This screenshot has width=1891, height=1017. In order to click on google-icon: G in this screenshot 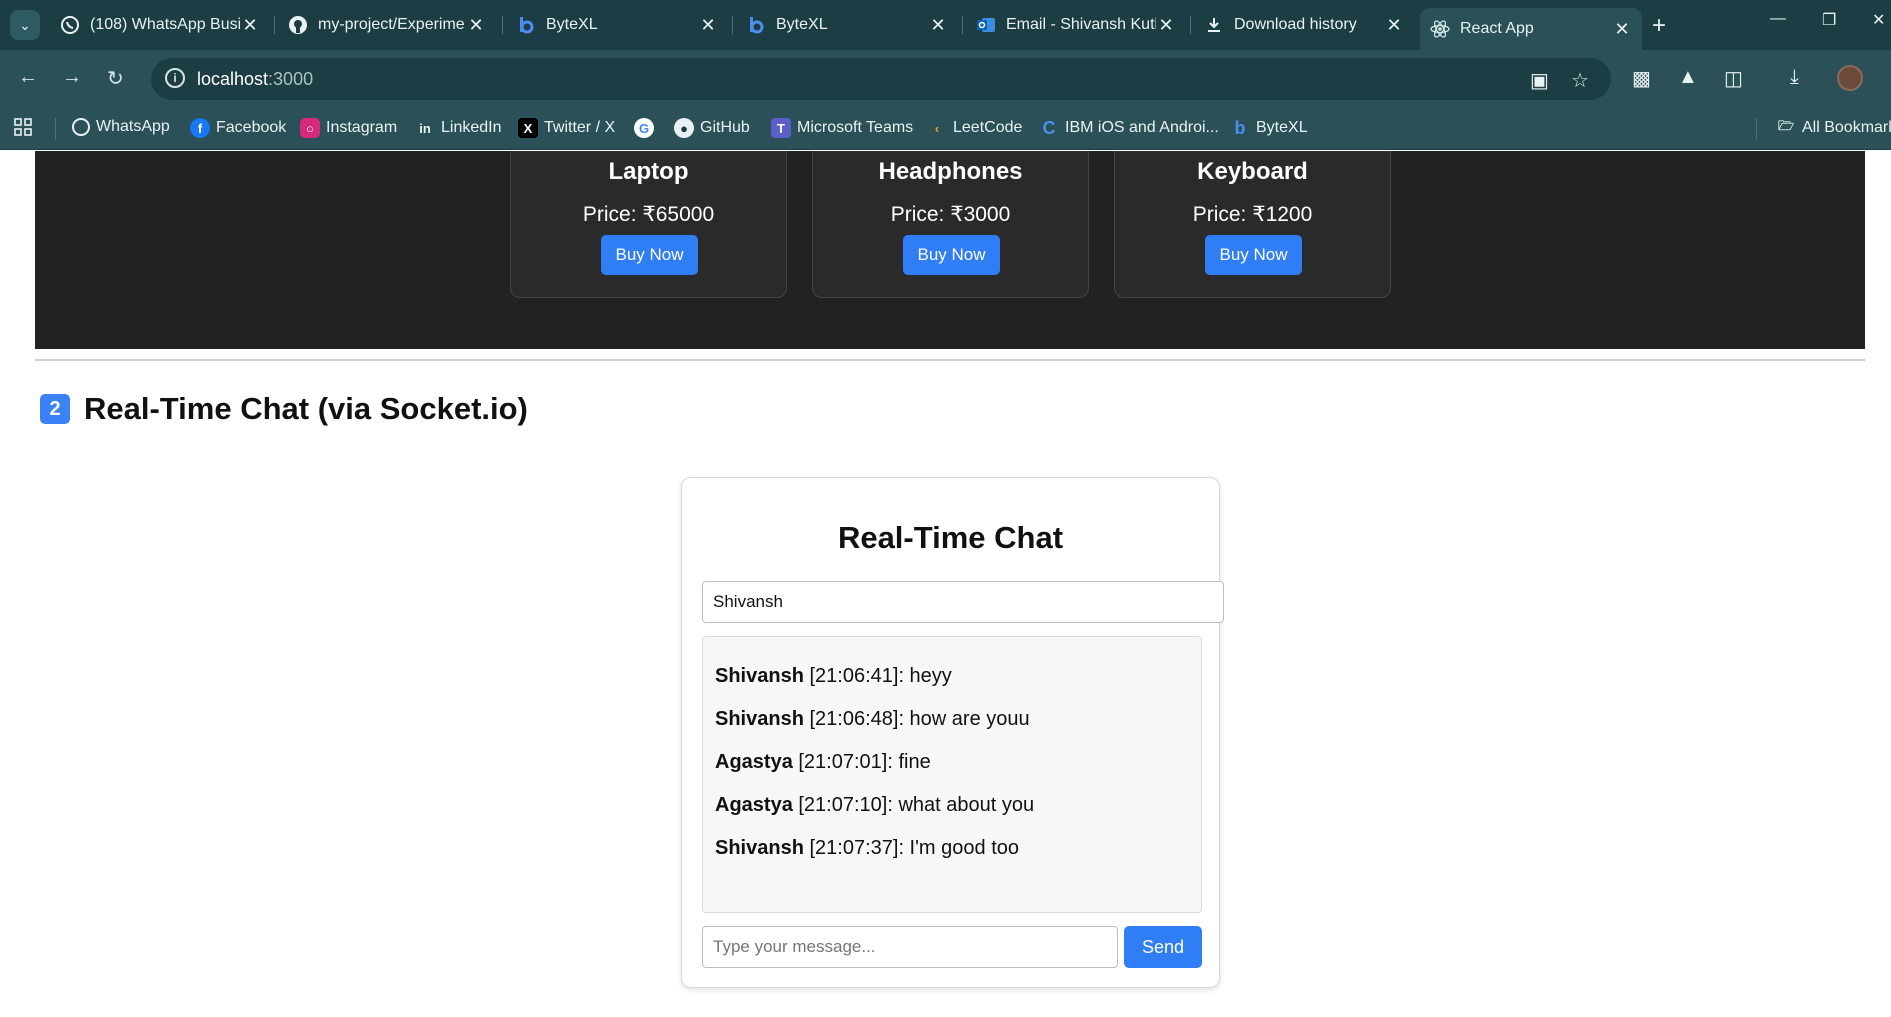, I will do `click(644, 128)`.